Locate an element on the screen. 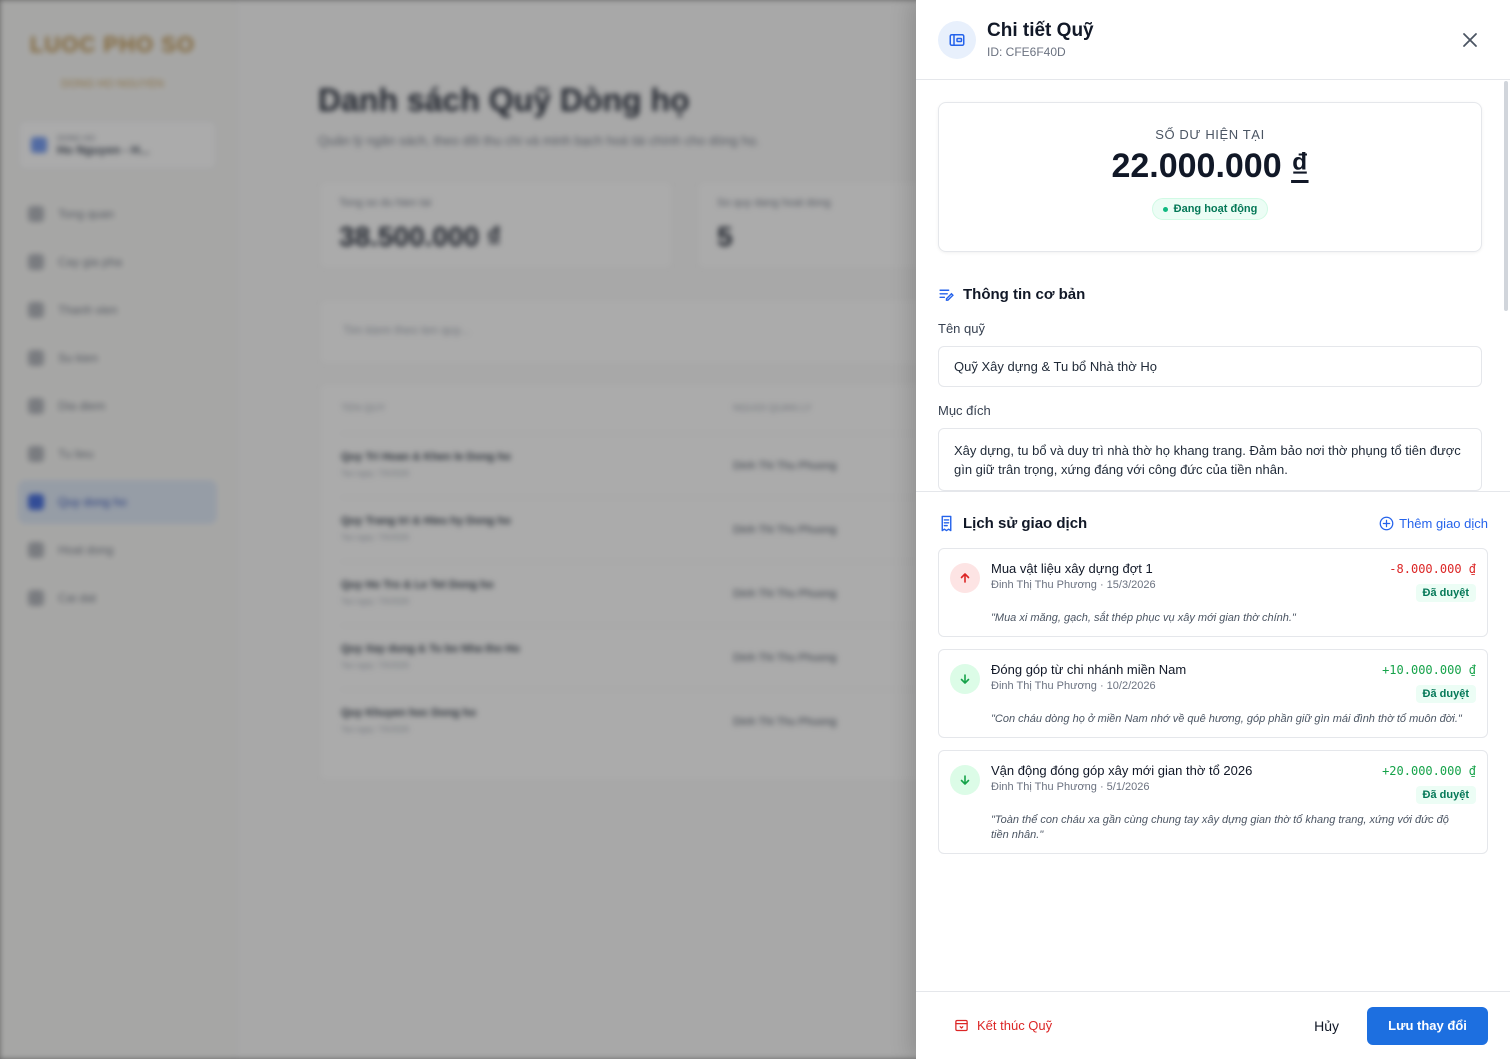 The image size is (1510, 1059). status-text: Đang hoạt động is located at coordinates (1215, 209).